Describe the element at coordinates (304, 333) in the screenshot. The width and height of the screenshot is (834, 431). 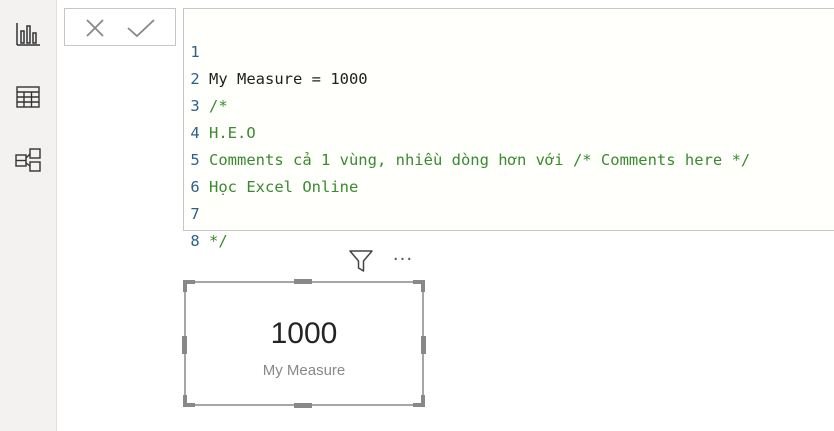
I see `card-value: 1000` at that location.